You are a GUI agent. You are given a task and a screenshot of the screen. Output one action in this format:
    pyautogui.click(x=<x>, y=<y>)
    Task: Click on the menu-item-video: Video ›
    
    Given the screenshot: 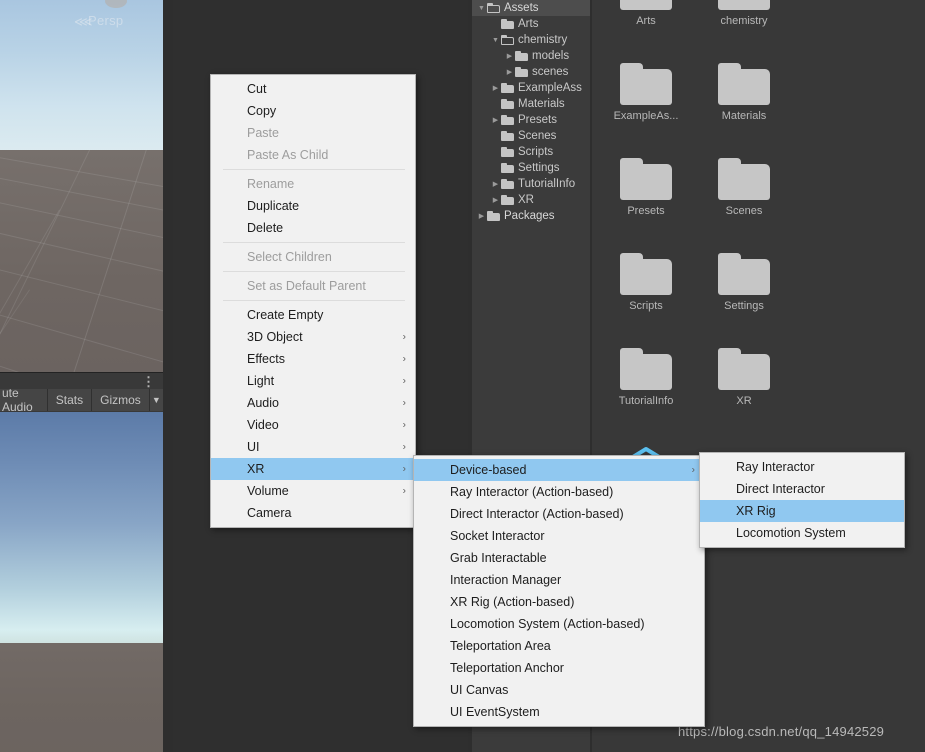 What is the action you would take?
    pyautogui.click(x=313, y=425)
    